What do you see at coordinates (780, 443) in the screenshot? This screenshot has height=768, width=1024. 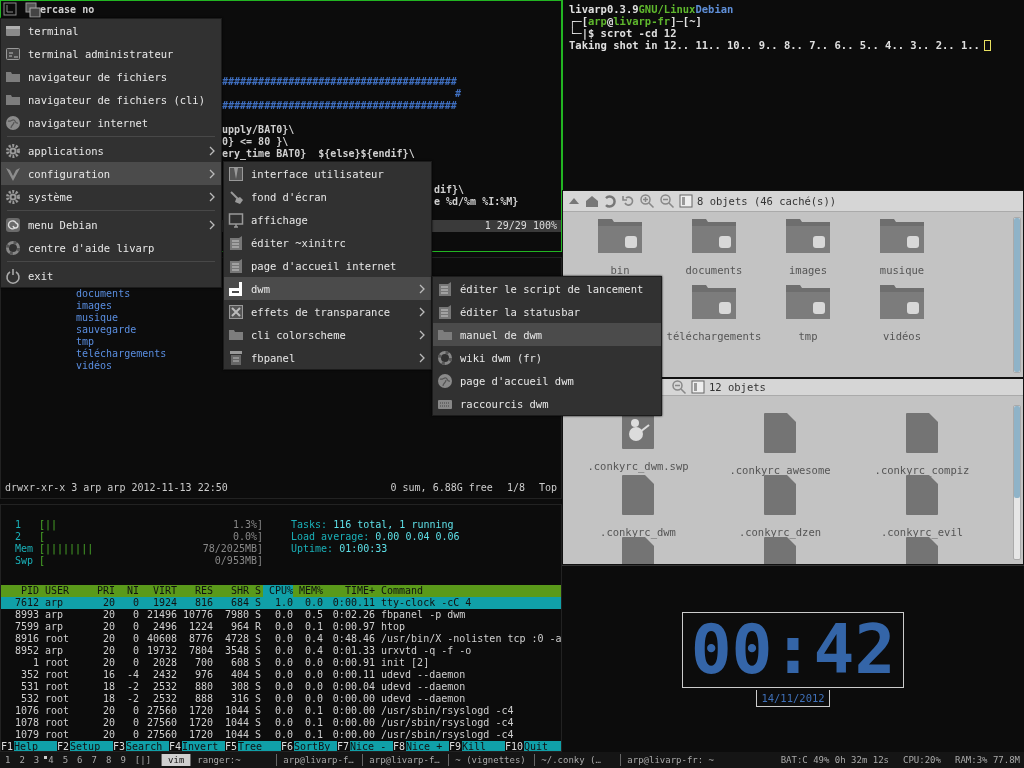 I see `file-item: .conkyrc_awesome` at bounding box center [780, 443].